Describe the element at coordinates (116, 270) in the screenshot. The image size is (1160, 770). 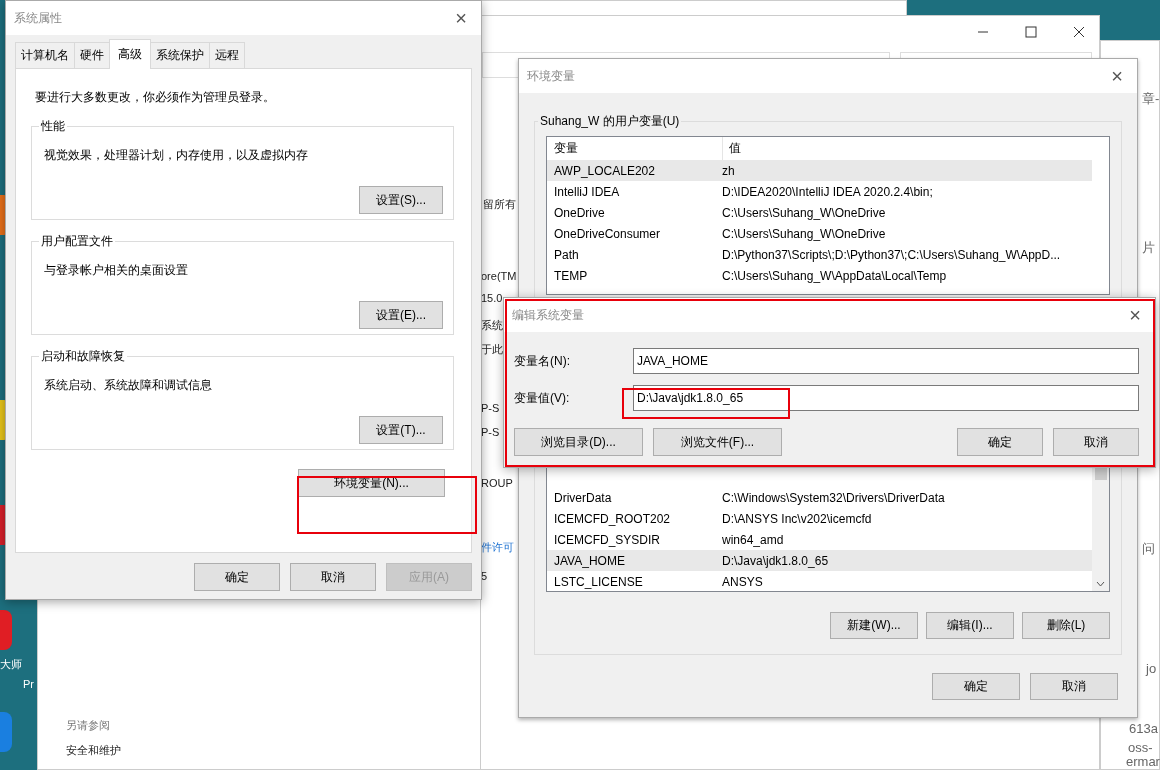
I see `group-description: 与登录帐户相关的桌面设置` at that location.